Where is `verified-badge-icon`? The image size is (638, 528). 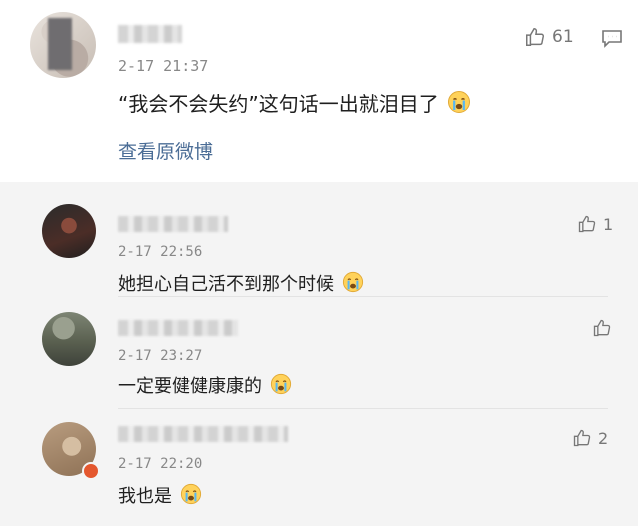 verified-badge-icon is located at coordinates (91, 471).